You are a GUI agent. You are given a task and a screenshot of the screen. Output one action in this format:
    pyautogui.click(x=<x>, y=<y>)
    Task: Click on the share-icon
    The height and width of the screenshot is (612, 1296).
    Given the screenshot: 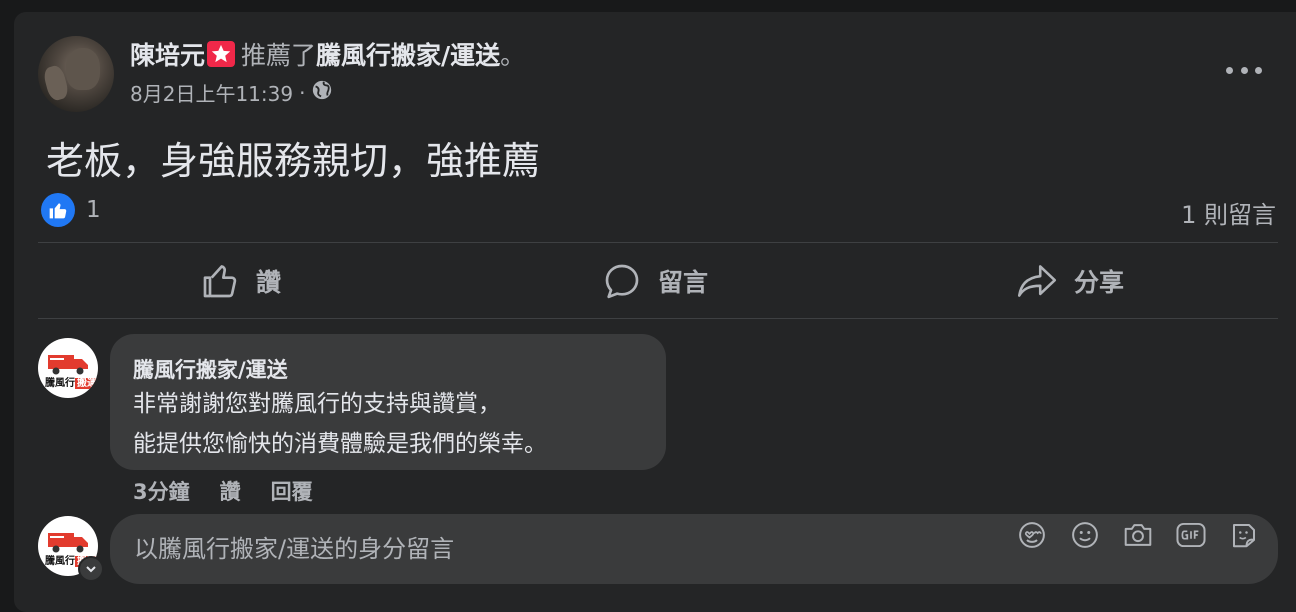 What is the action you would take?
    pyautogui.click(x=1037, y=281)
    